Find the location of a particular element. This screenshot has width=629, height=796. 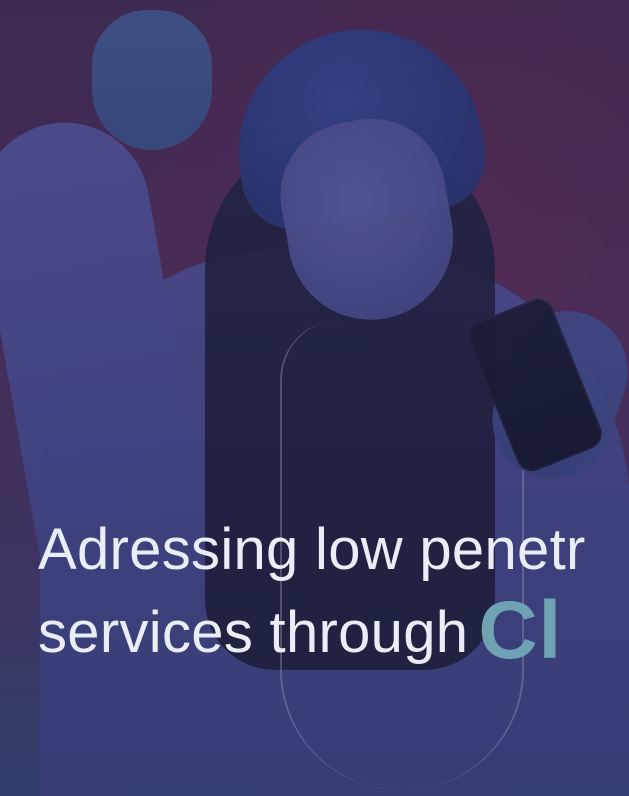

headline-line-2: services through Cl is located at coordinates (333, 631).